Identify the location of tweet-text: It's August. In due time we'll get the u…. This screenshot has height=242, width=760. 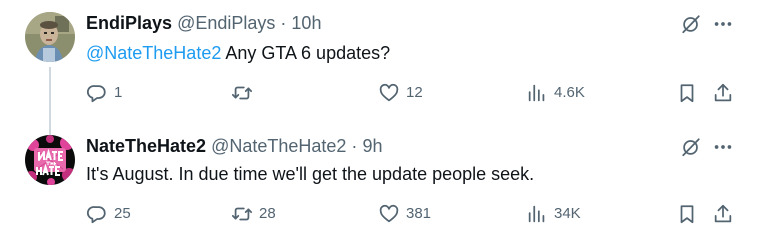
(310, 174).